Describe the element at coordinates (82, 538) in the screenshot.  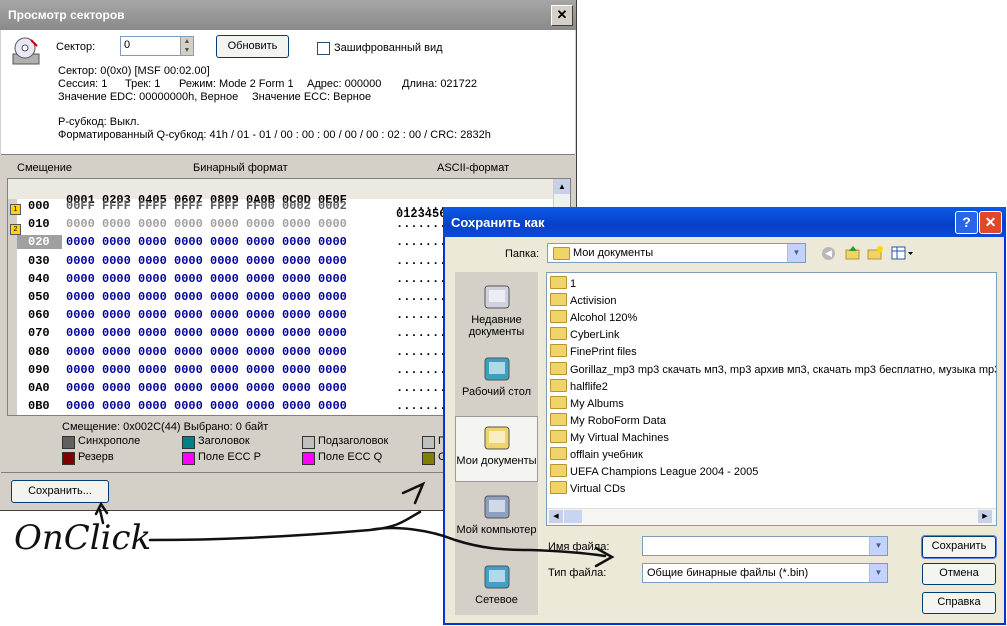
I see `onclick-annotation-text: OnClick` at that location.